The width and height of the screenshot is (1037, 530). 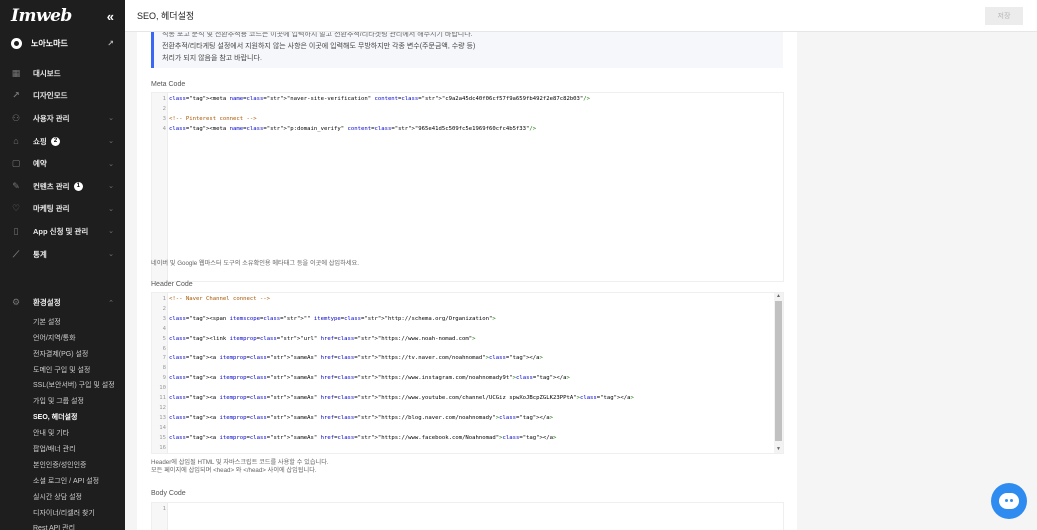 I want to click on header-hint-2: 모든 페이지에 삽입되며 <head> 와 </head> 사이에 삽입됩니다., so click(x=234, y=470).